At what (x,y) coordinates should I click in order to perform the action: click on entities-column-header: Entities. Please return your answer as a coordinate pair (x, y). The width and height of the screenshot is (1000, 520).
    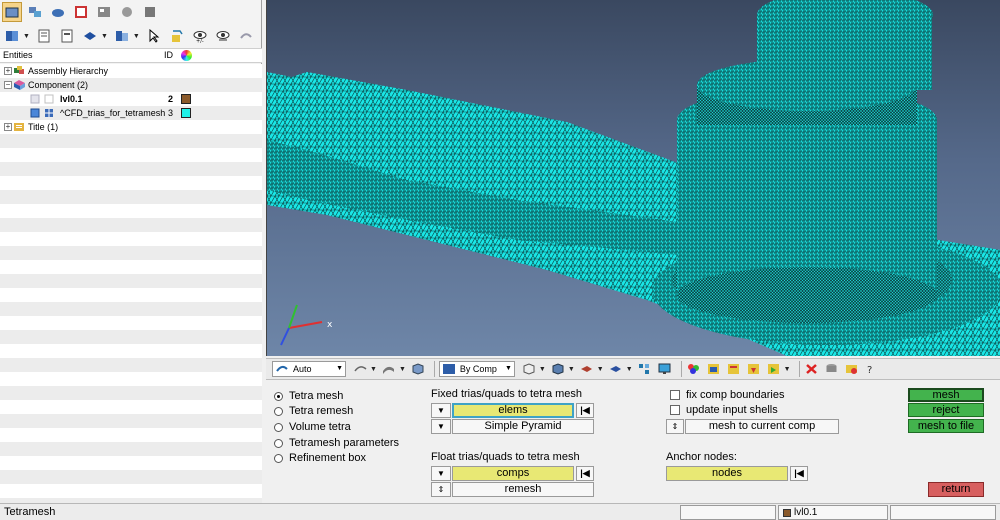
    Looking at the image, I should click on (18, 55).